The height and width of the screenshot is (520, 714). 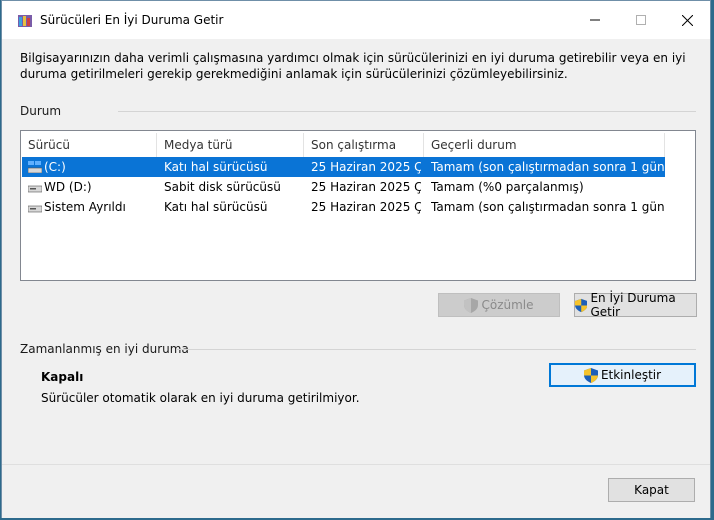 I want to click on dialog-footer: Kapat, so click(x=356, y=491).